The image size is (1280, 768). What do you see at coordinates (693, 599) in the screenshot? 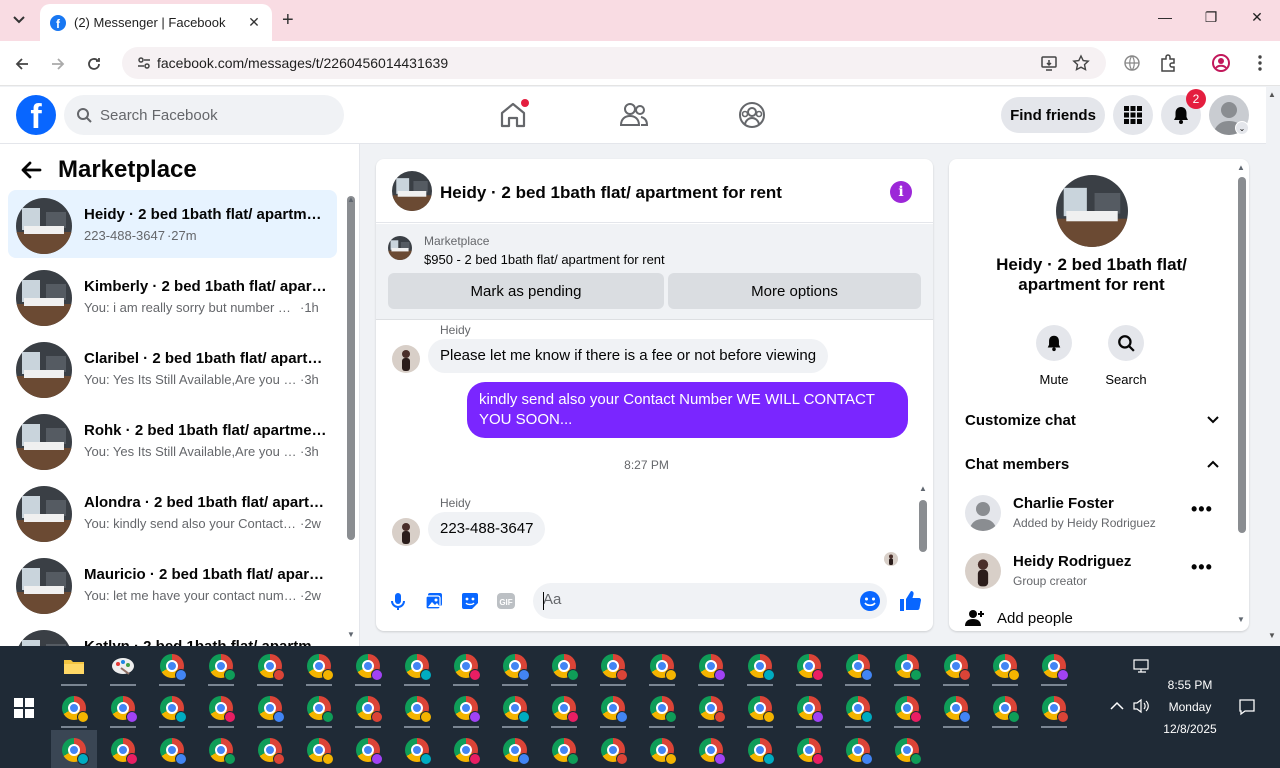
I see `message-input` at bounding box center [693, 599].